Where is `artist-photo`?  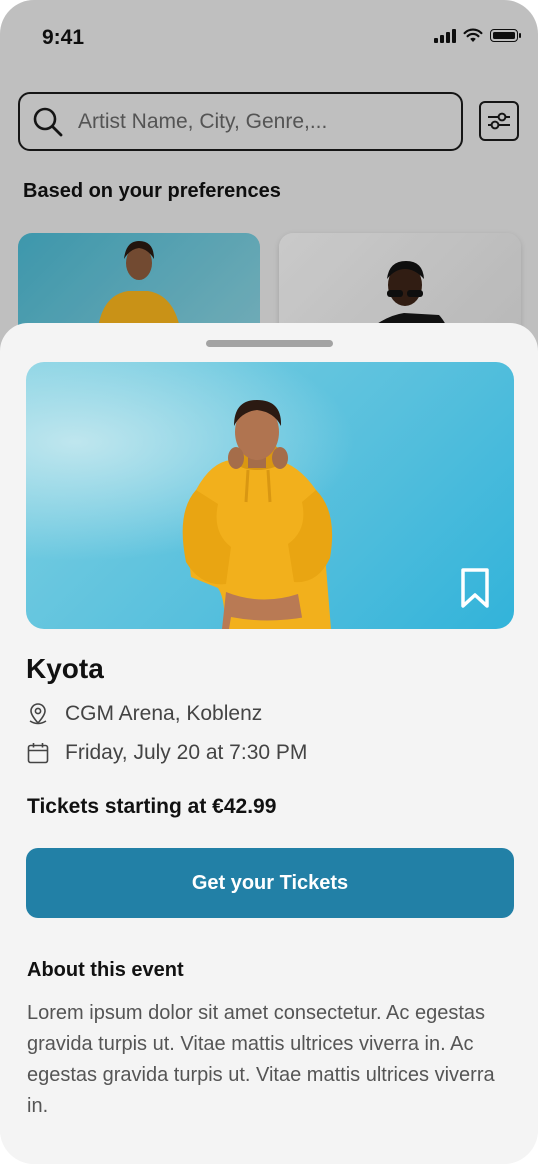 artist-photo is located at coordinates (257, 514).